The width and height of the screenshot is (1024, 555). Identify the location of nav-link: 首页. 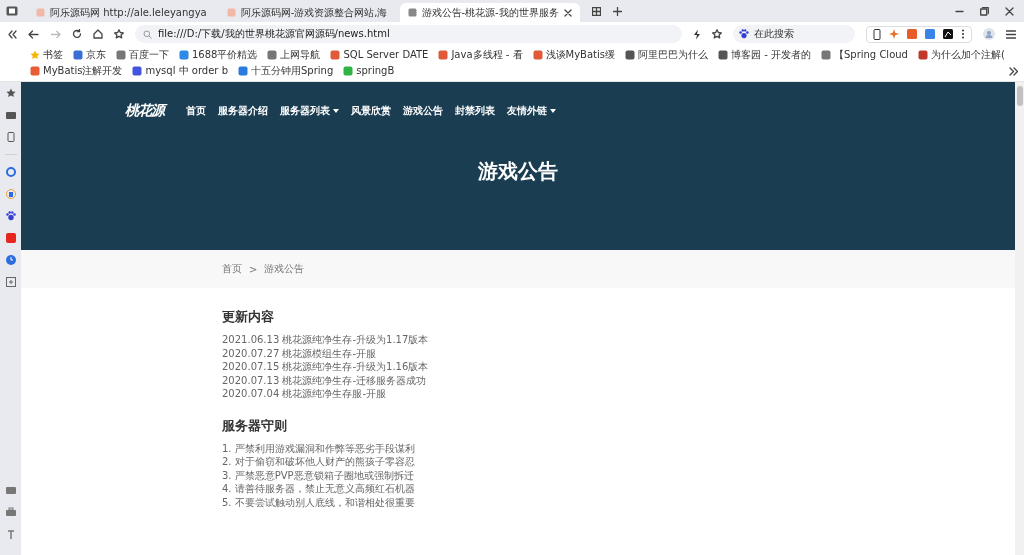
(196, 111).